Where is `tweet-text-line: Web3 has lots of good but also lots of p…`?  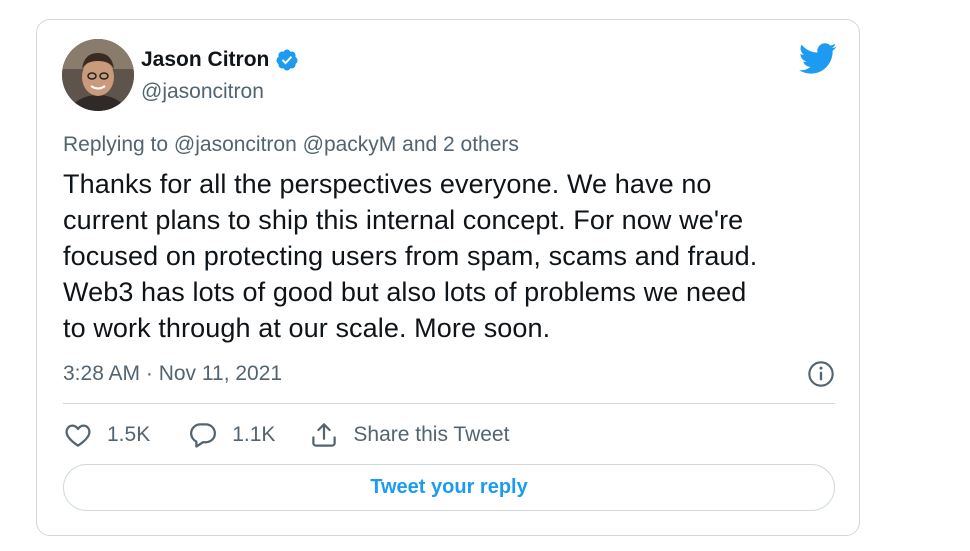 tweet-text-line: Web3 has lots of good but also lots of p… is located at coordinates (405, 292).